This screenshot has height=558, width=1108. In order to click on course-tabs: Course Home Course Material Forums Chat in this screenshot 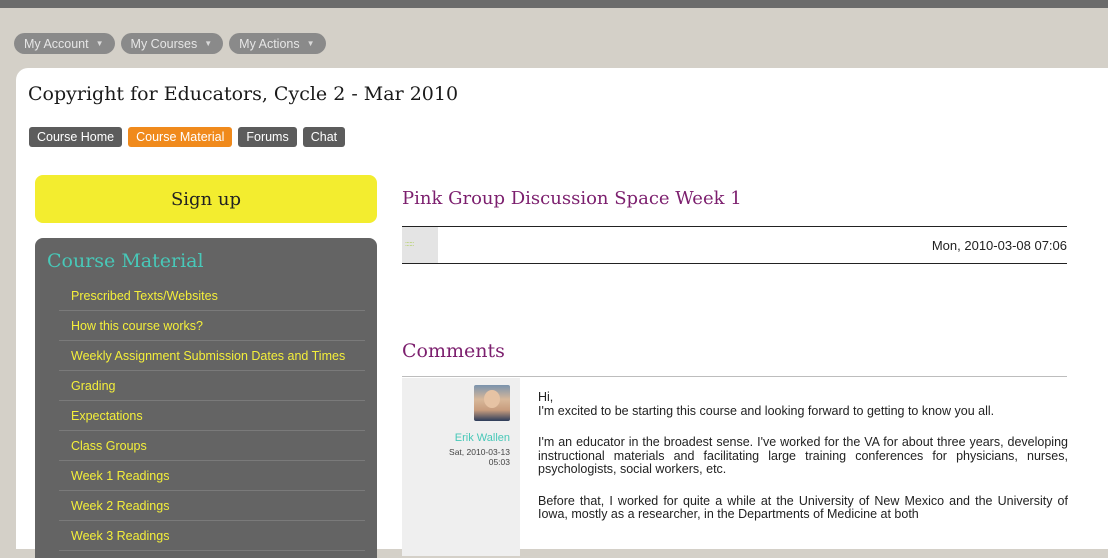, I will do `click(187, 137)`.